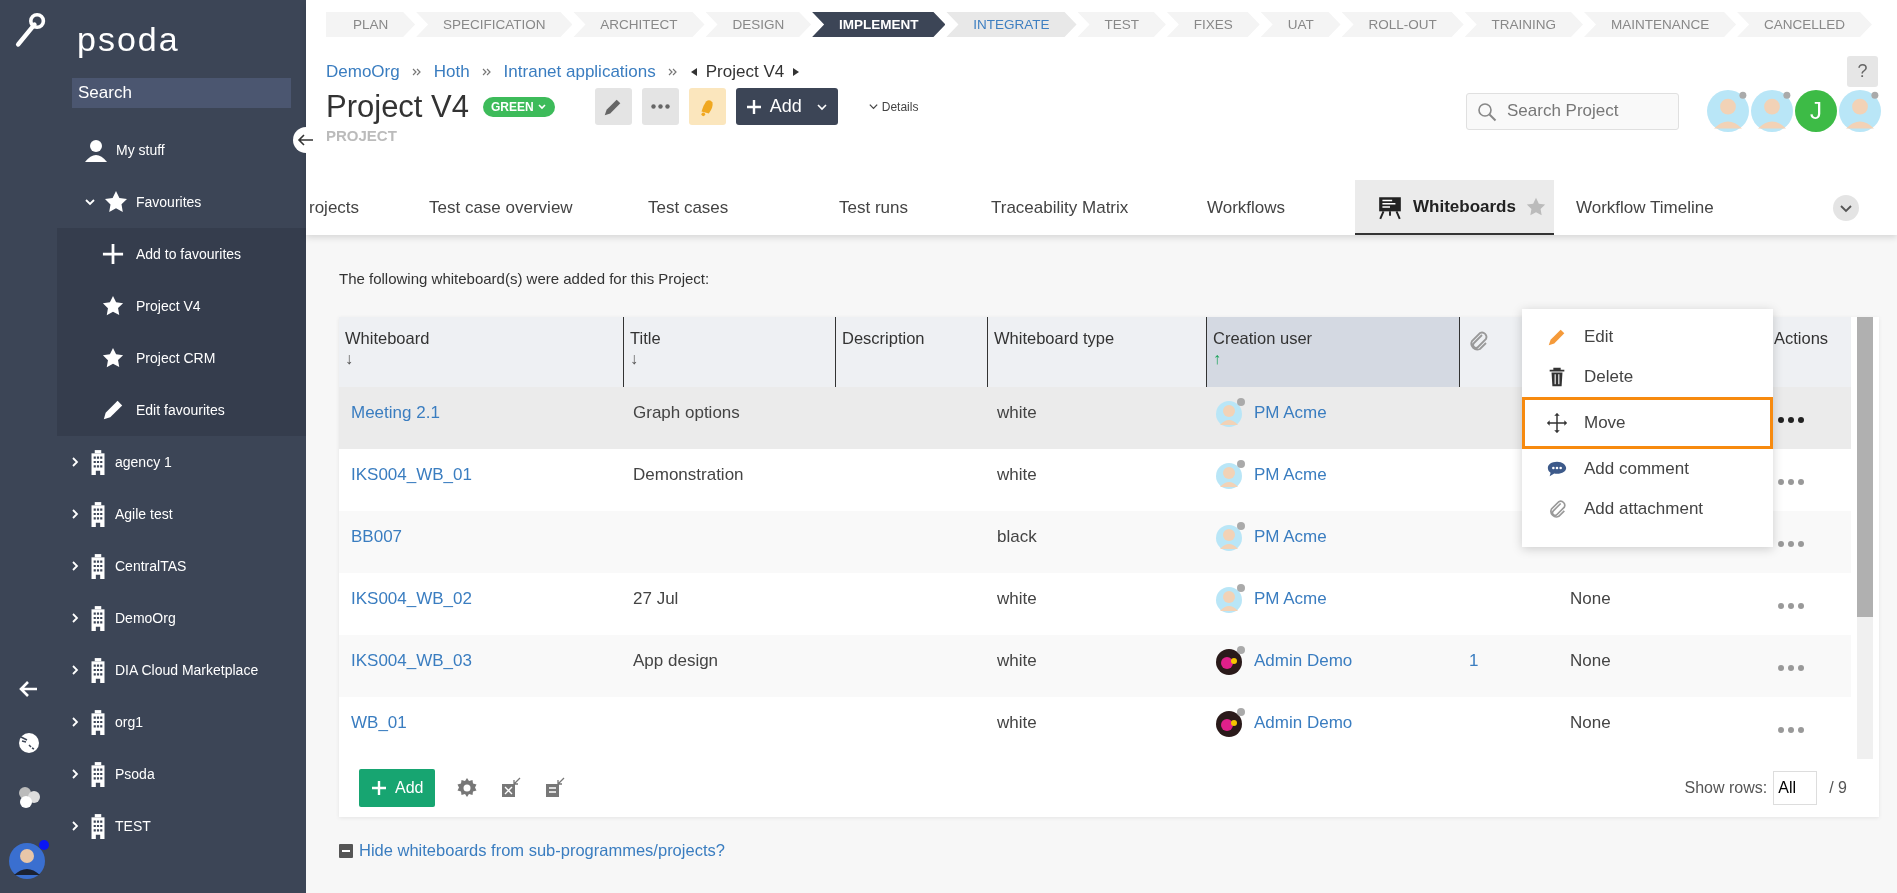 The image size is (1897, 893). What do you see at coordinates (181, 93) in the screenshot?
I see `search-field: Search` at bounding box center [181, 93].